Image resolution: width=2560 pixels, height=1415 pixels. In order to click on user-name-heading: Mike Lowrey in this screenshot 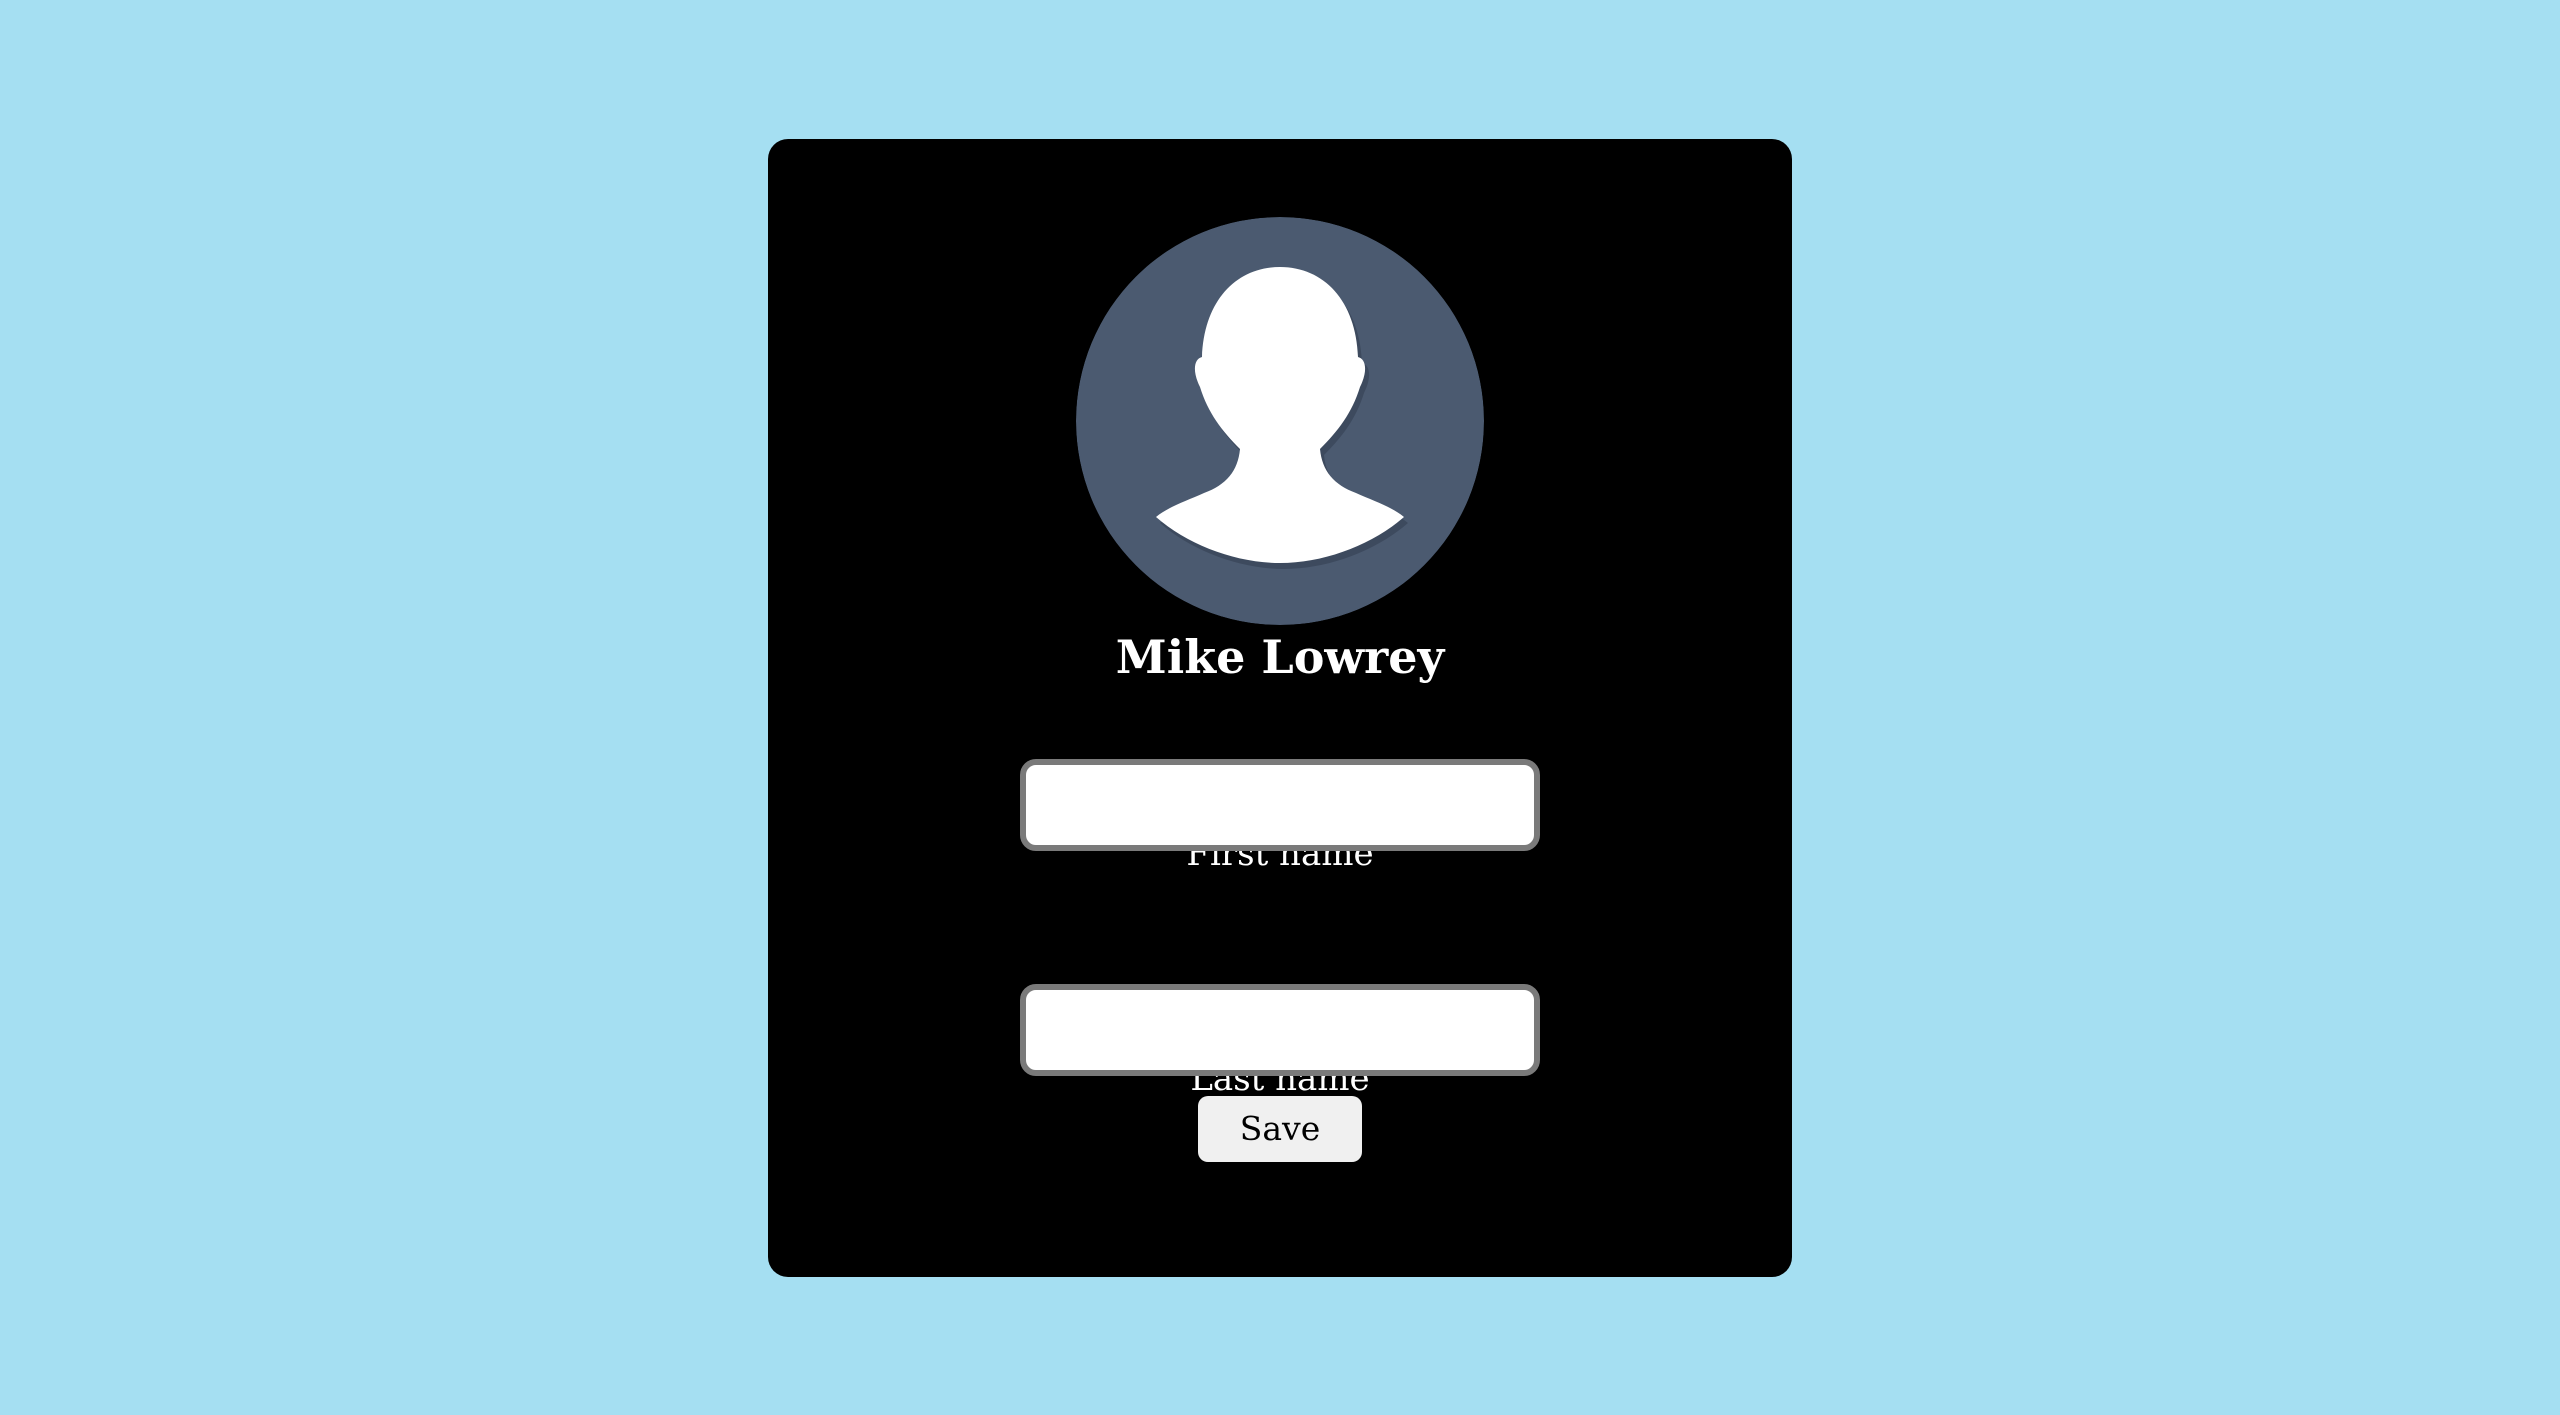, I will do `click(1280, 657)`.